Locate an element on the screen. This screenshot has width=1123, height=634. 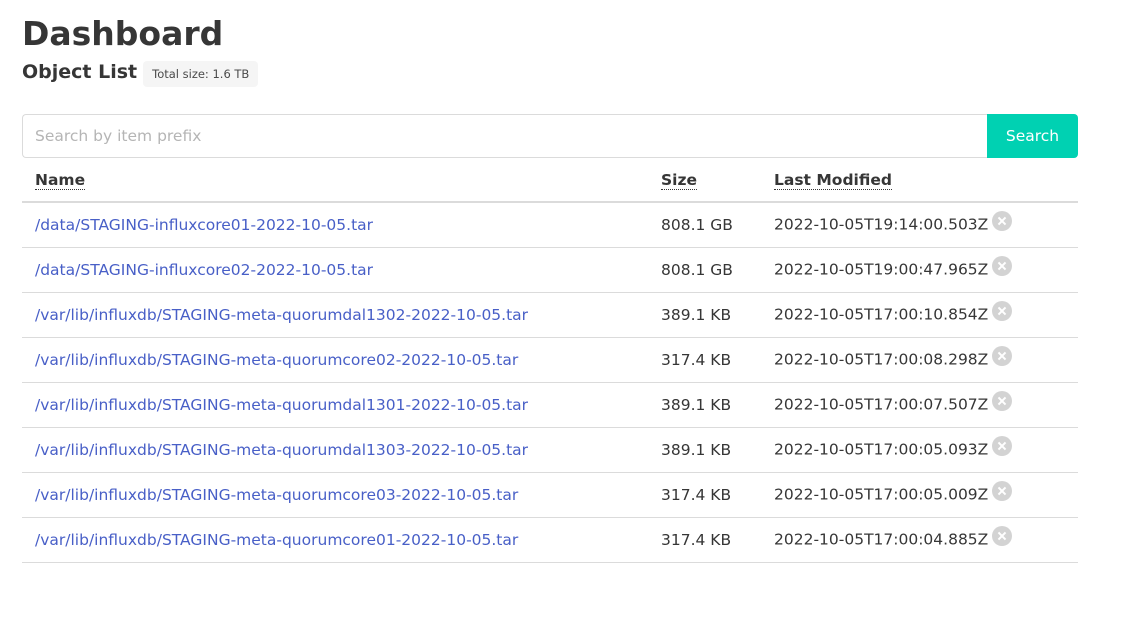
cell-modified: 2022-10-05T17:00:05.009Z is located at coordinates (919, 495).